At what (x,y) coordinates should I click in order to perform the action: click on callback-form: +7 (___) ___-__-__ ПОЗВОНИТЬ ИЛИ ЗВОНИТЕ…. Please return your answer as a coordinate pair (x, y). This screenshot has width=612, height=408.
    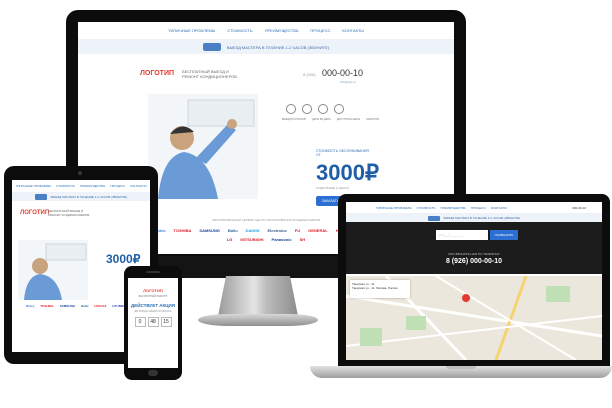
    Looking at the image, I should click on (474, 248).